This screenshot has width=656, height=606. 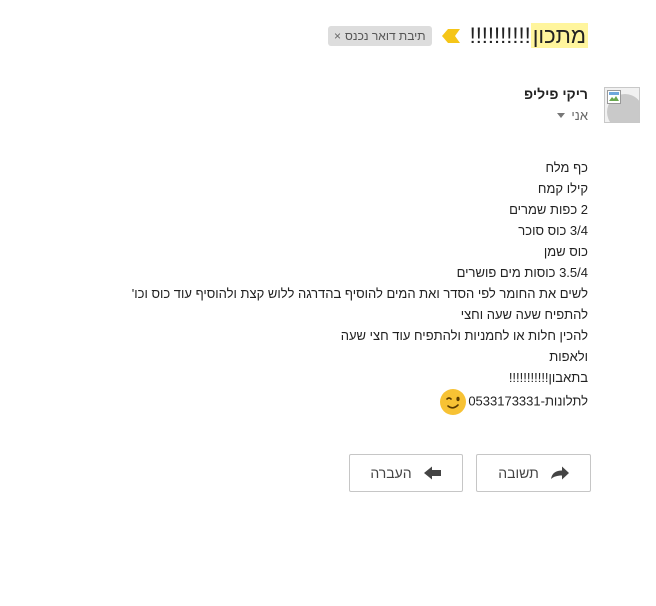 I want to click on forward-label: העברה, so click(x=391, y=473).